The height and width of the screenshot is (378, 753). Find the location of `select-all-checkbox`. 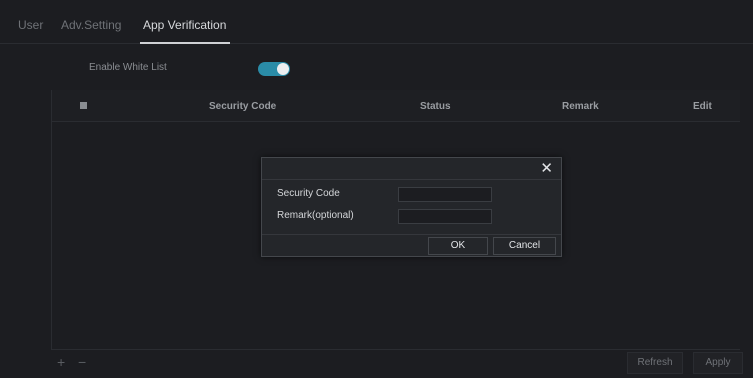

select-all-checkbox is located at coordinates (83, 105).